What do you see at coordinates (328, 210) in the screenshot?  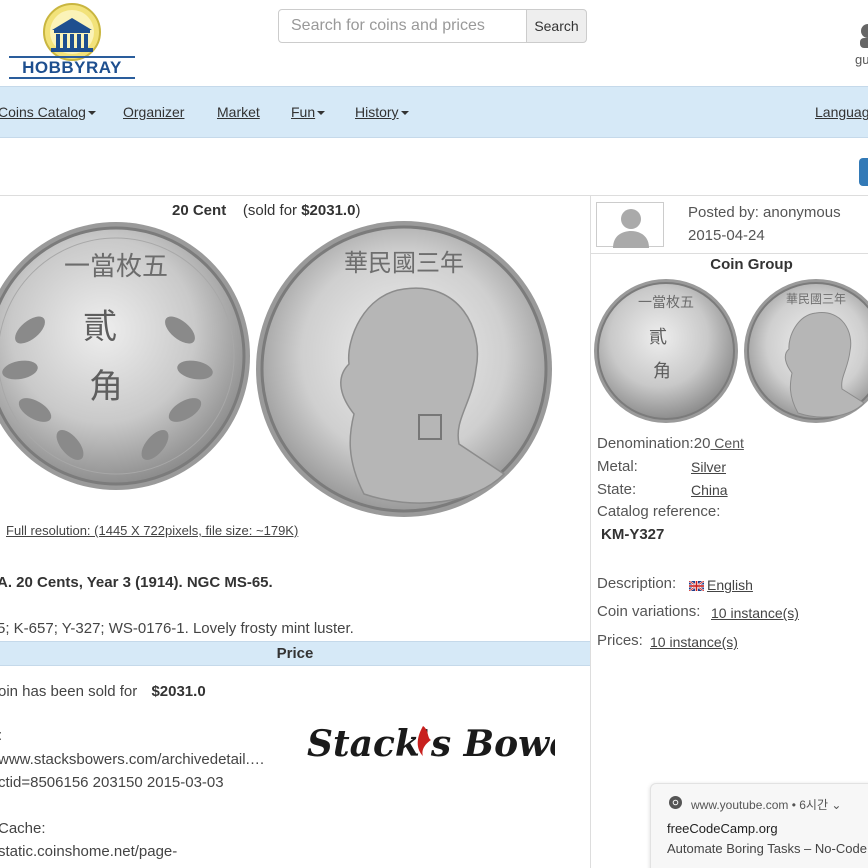 I see `sold-price: $2031.0` at bounding box center [328, 210].